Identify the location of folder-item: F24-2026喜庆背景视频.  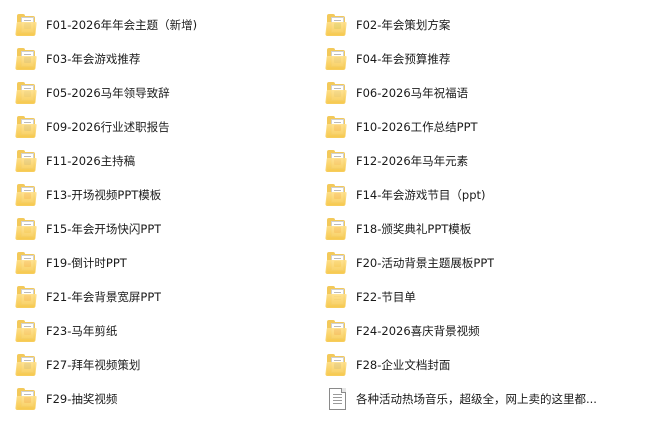
(480, 331).